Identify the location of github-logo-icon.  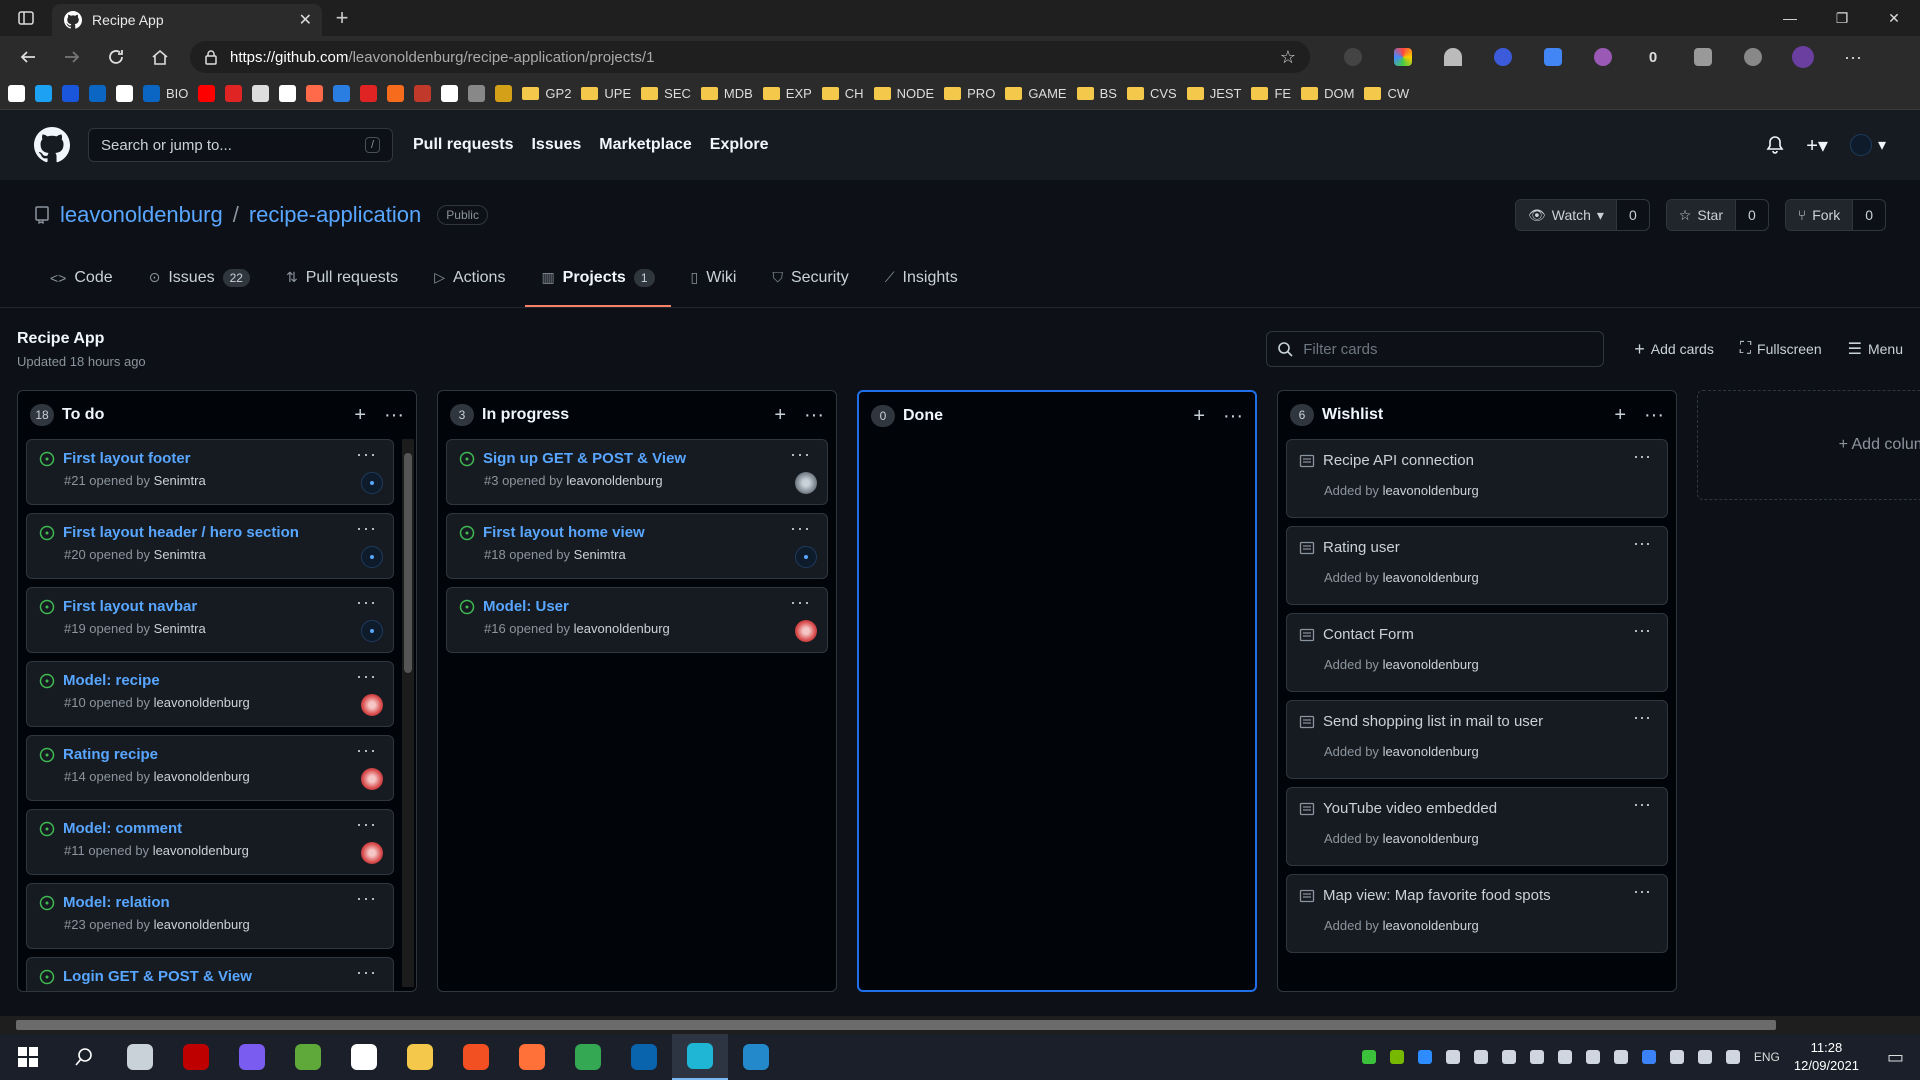
(52, 145).